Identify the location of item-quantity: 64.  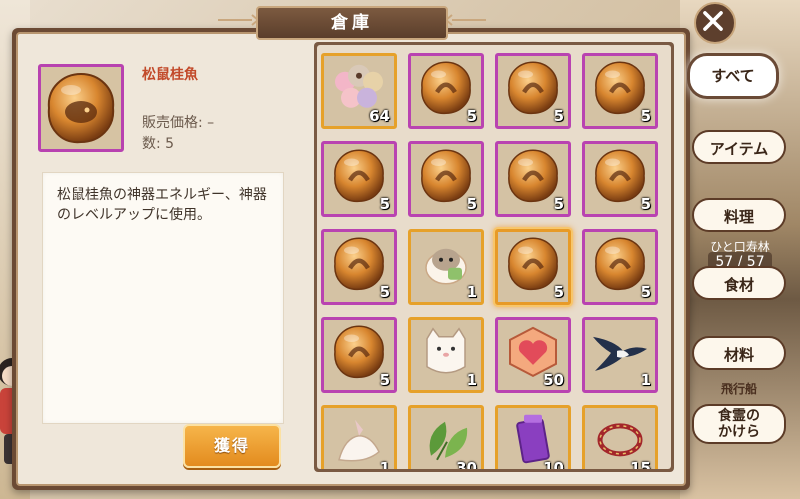
(379, 116).